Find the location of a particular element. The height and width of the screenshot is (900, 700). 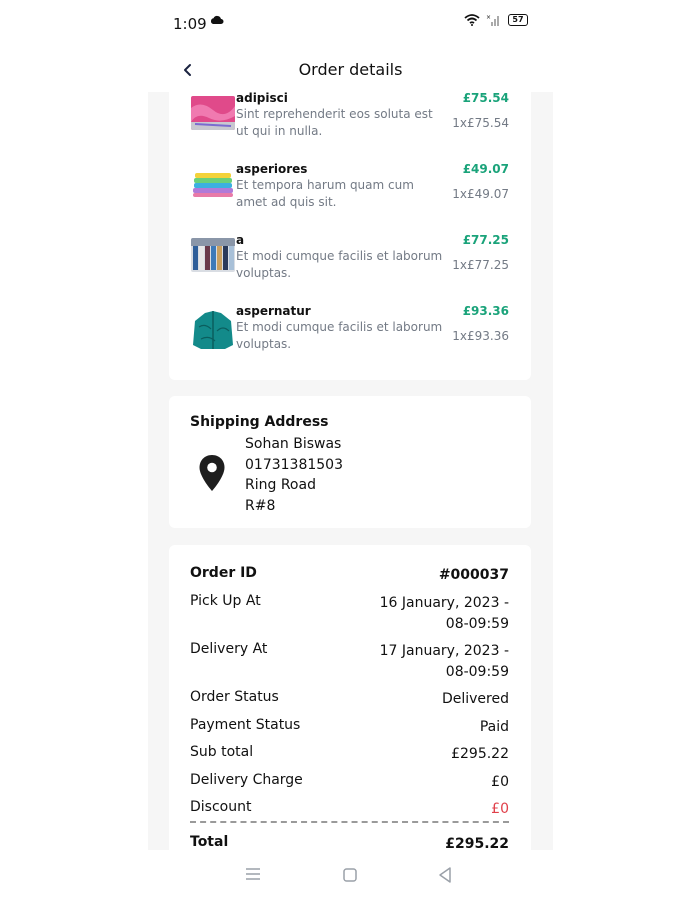

item-quantity: 1x£77.25 is located at coordinates (480, 265).